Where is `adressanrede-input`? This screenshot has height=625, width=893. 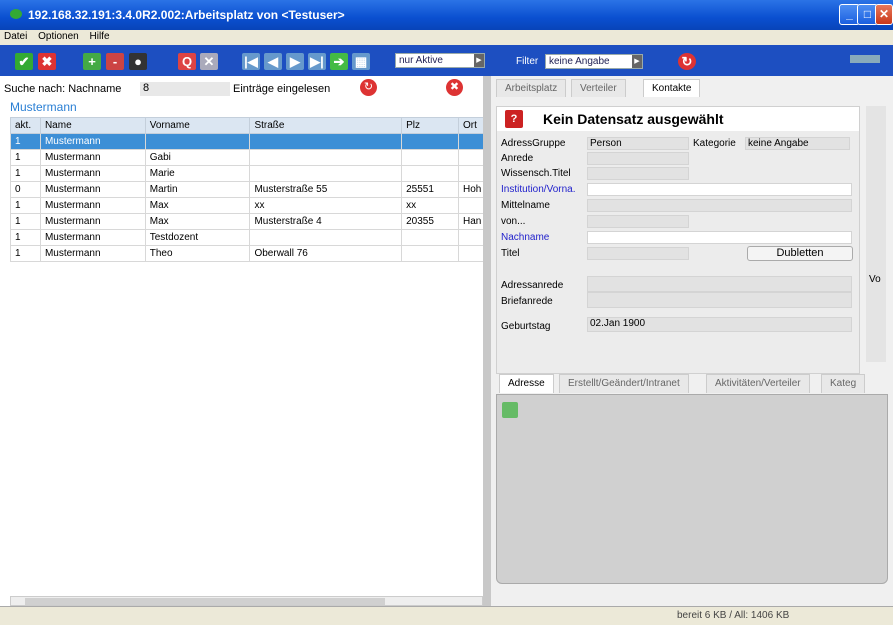 adressanrede-input is located at coordinates (719, 284).